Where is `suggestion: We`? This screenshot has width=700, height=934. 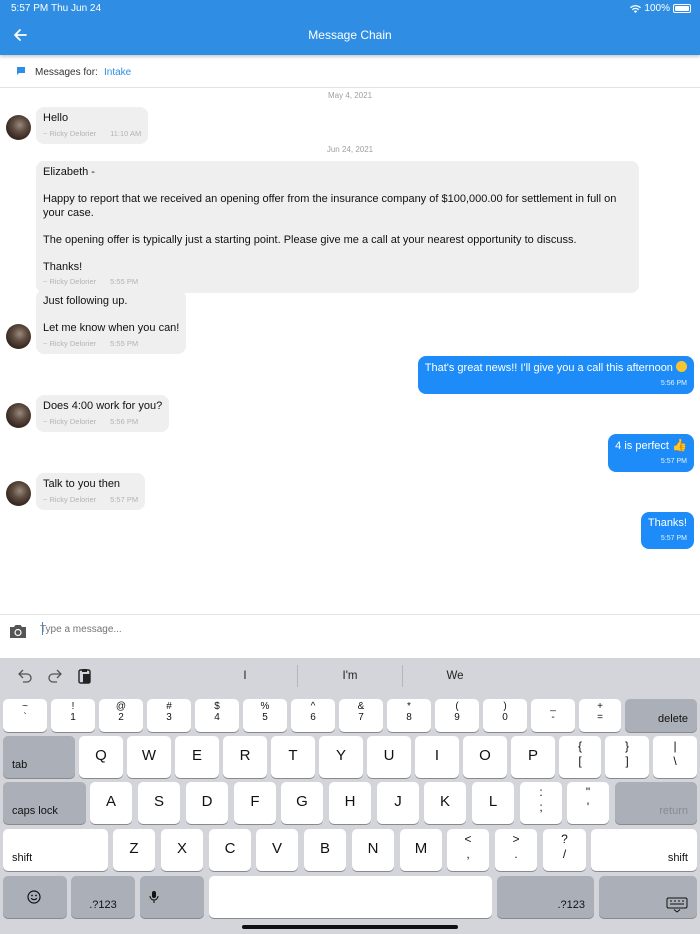
suggestion: We is located at coordinates (455, 676).